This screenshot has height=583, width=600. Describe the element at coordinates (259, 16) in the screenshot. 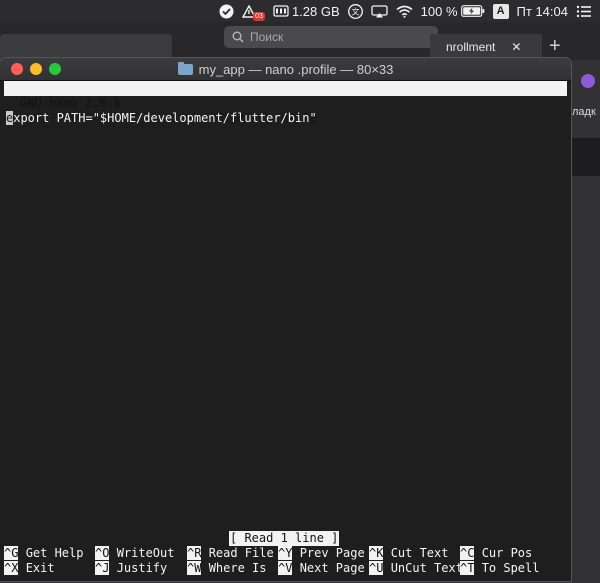

I see `notification-badge: 03` at that location.